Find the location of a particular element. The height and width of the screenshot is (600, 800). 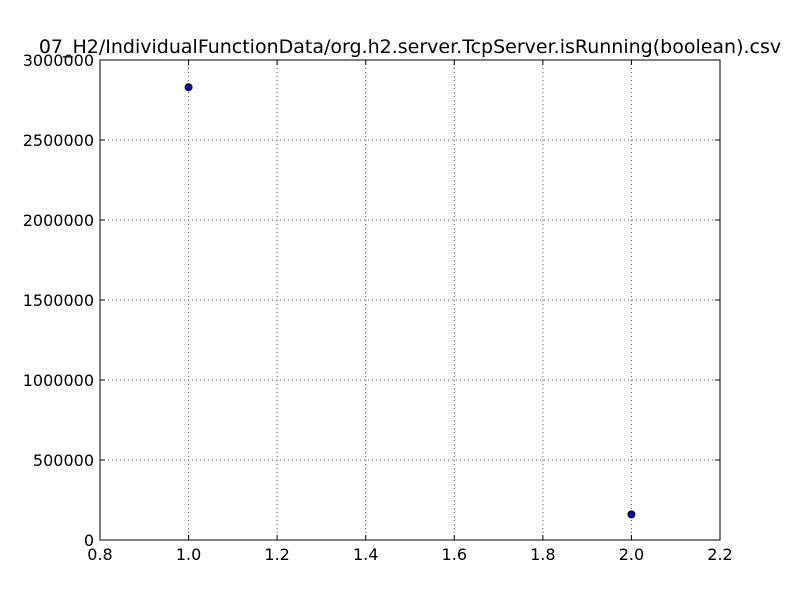

x-tick-label: 1.0 is located at coordinates (188, 554).